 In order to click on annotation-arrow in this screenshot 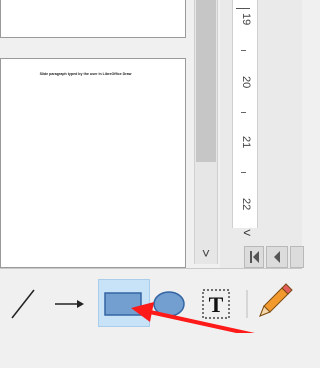, I will do `click(216, 324)`.